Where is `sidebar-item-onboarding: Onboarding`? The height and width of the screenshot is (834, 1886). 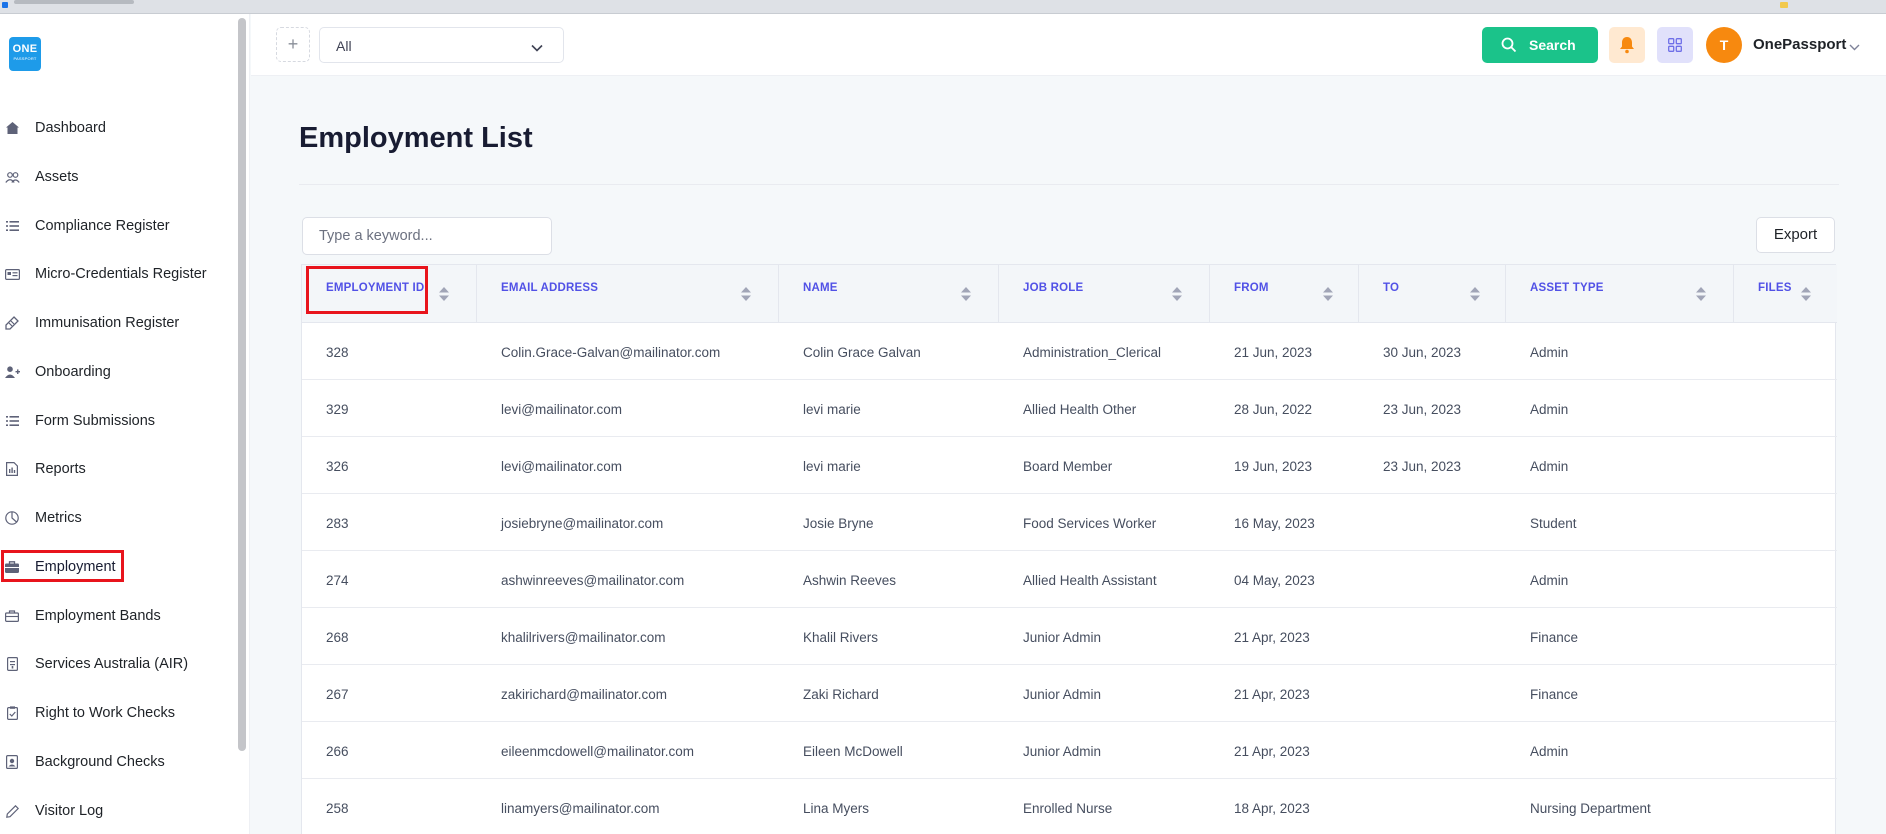
sidebar-item-onboarding: Onboarding is located at coordinates (118, 372).